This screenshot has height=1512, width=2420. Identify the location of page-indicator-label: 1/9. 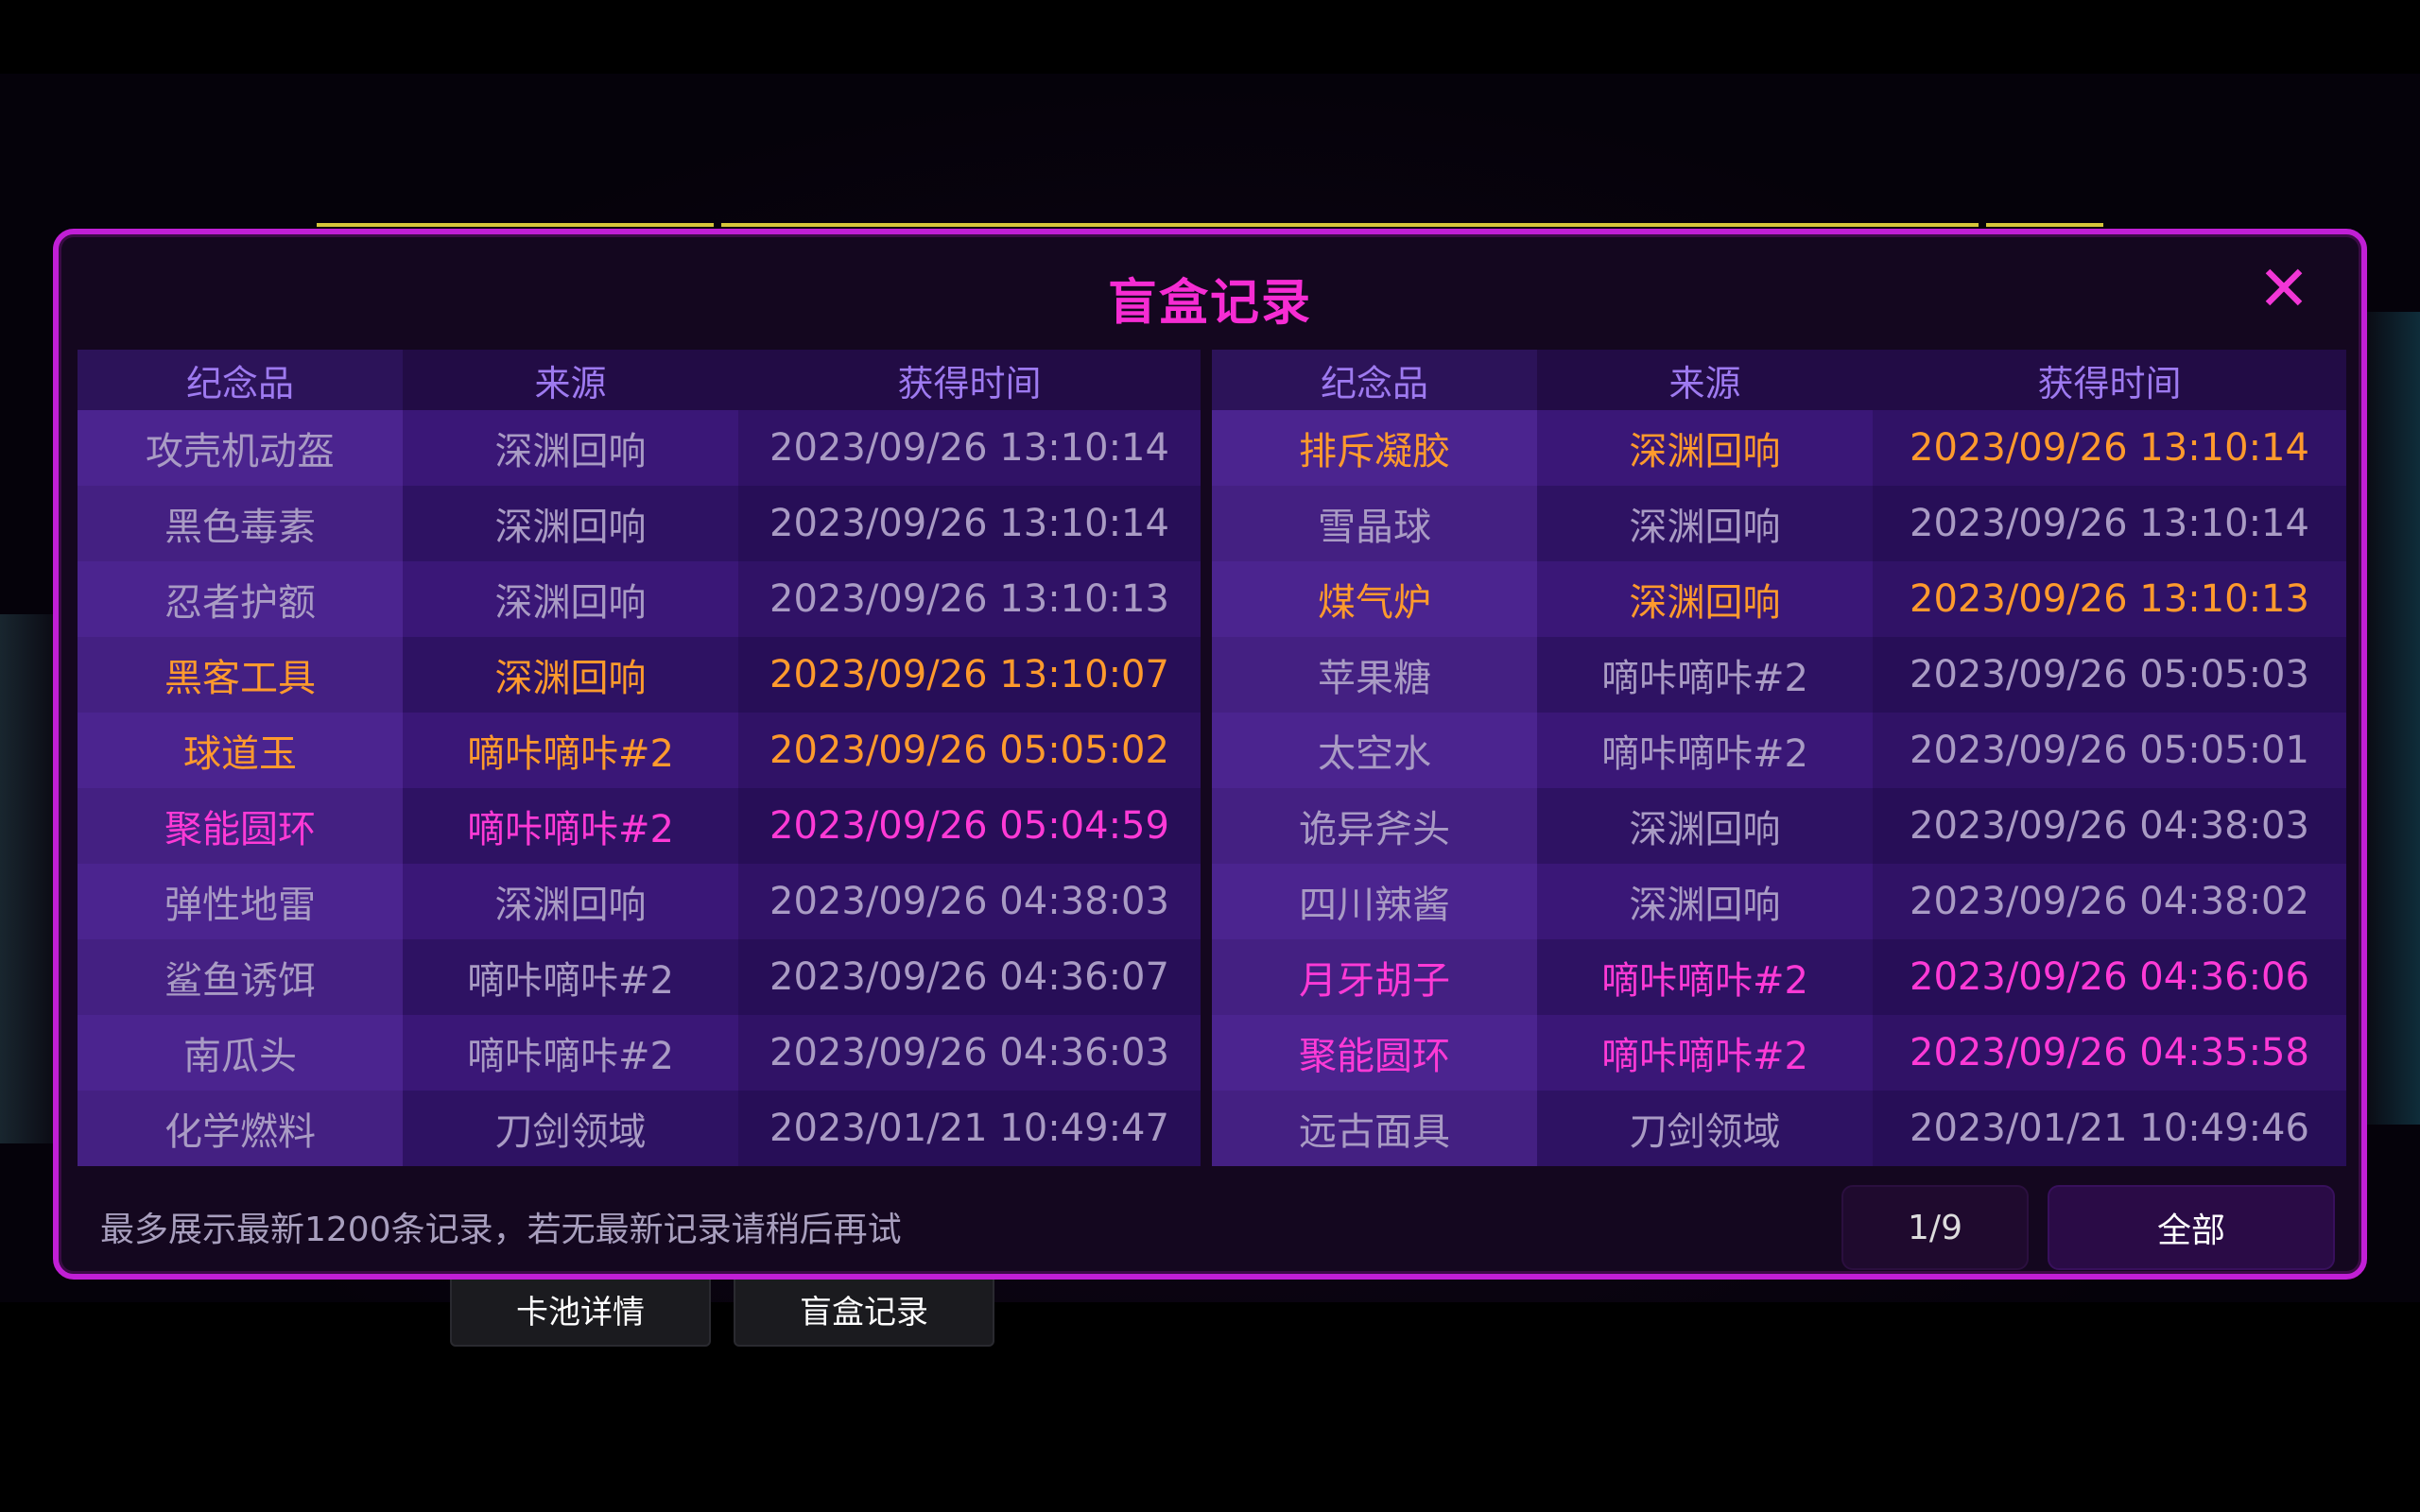
(1935, 1227).